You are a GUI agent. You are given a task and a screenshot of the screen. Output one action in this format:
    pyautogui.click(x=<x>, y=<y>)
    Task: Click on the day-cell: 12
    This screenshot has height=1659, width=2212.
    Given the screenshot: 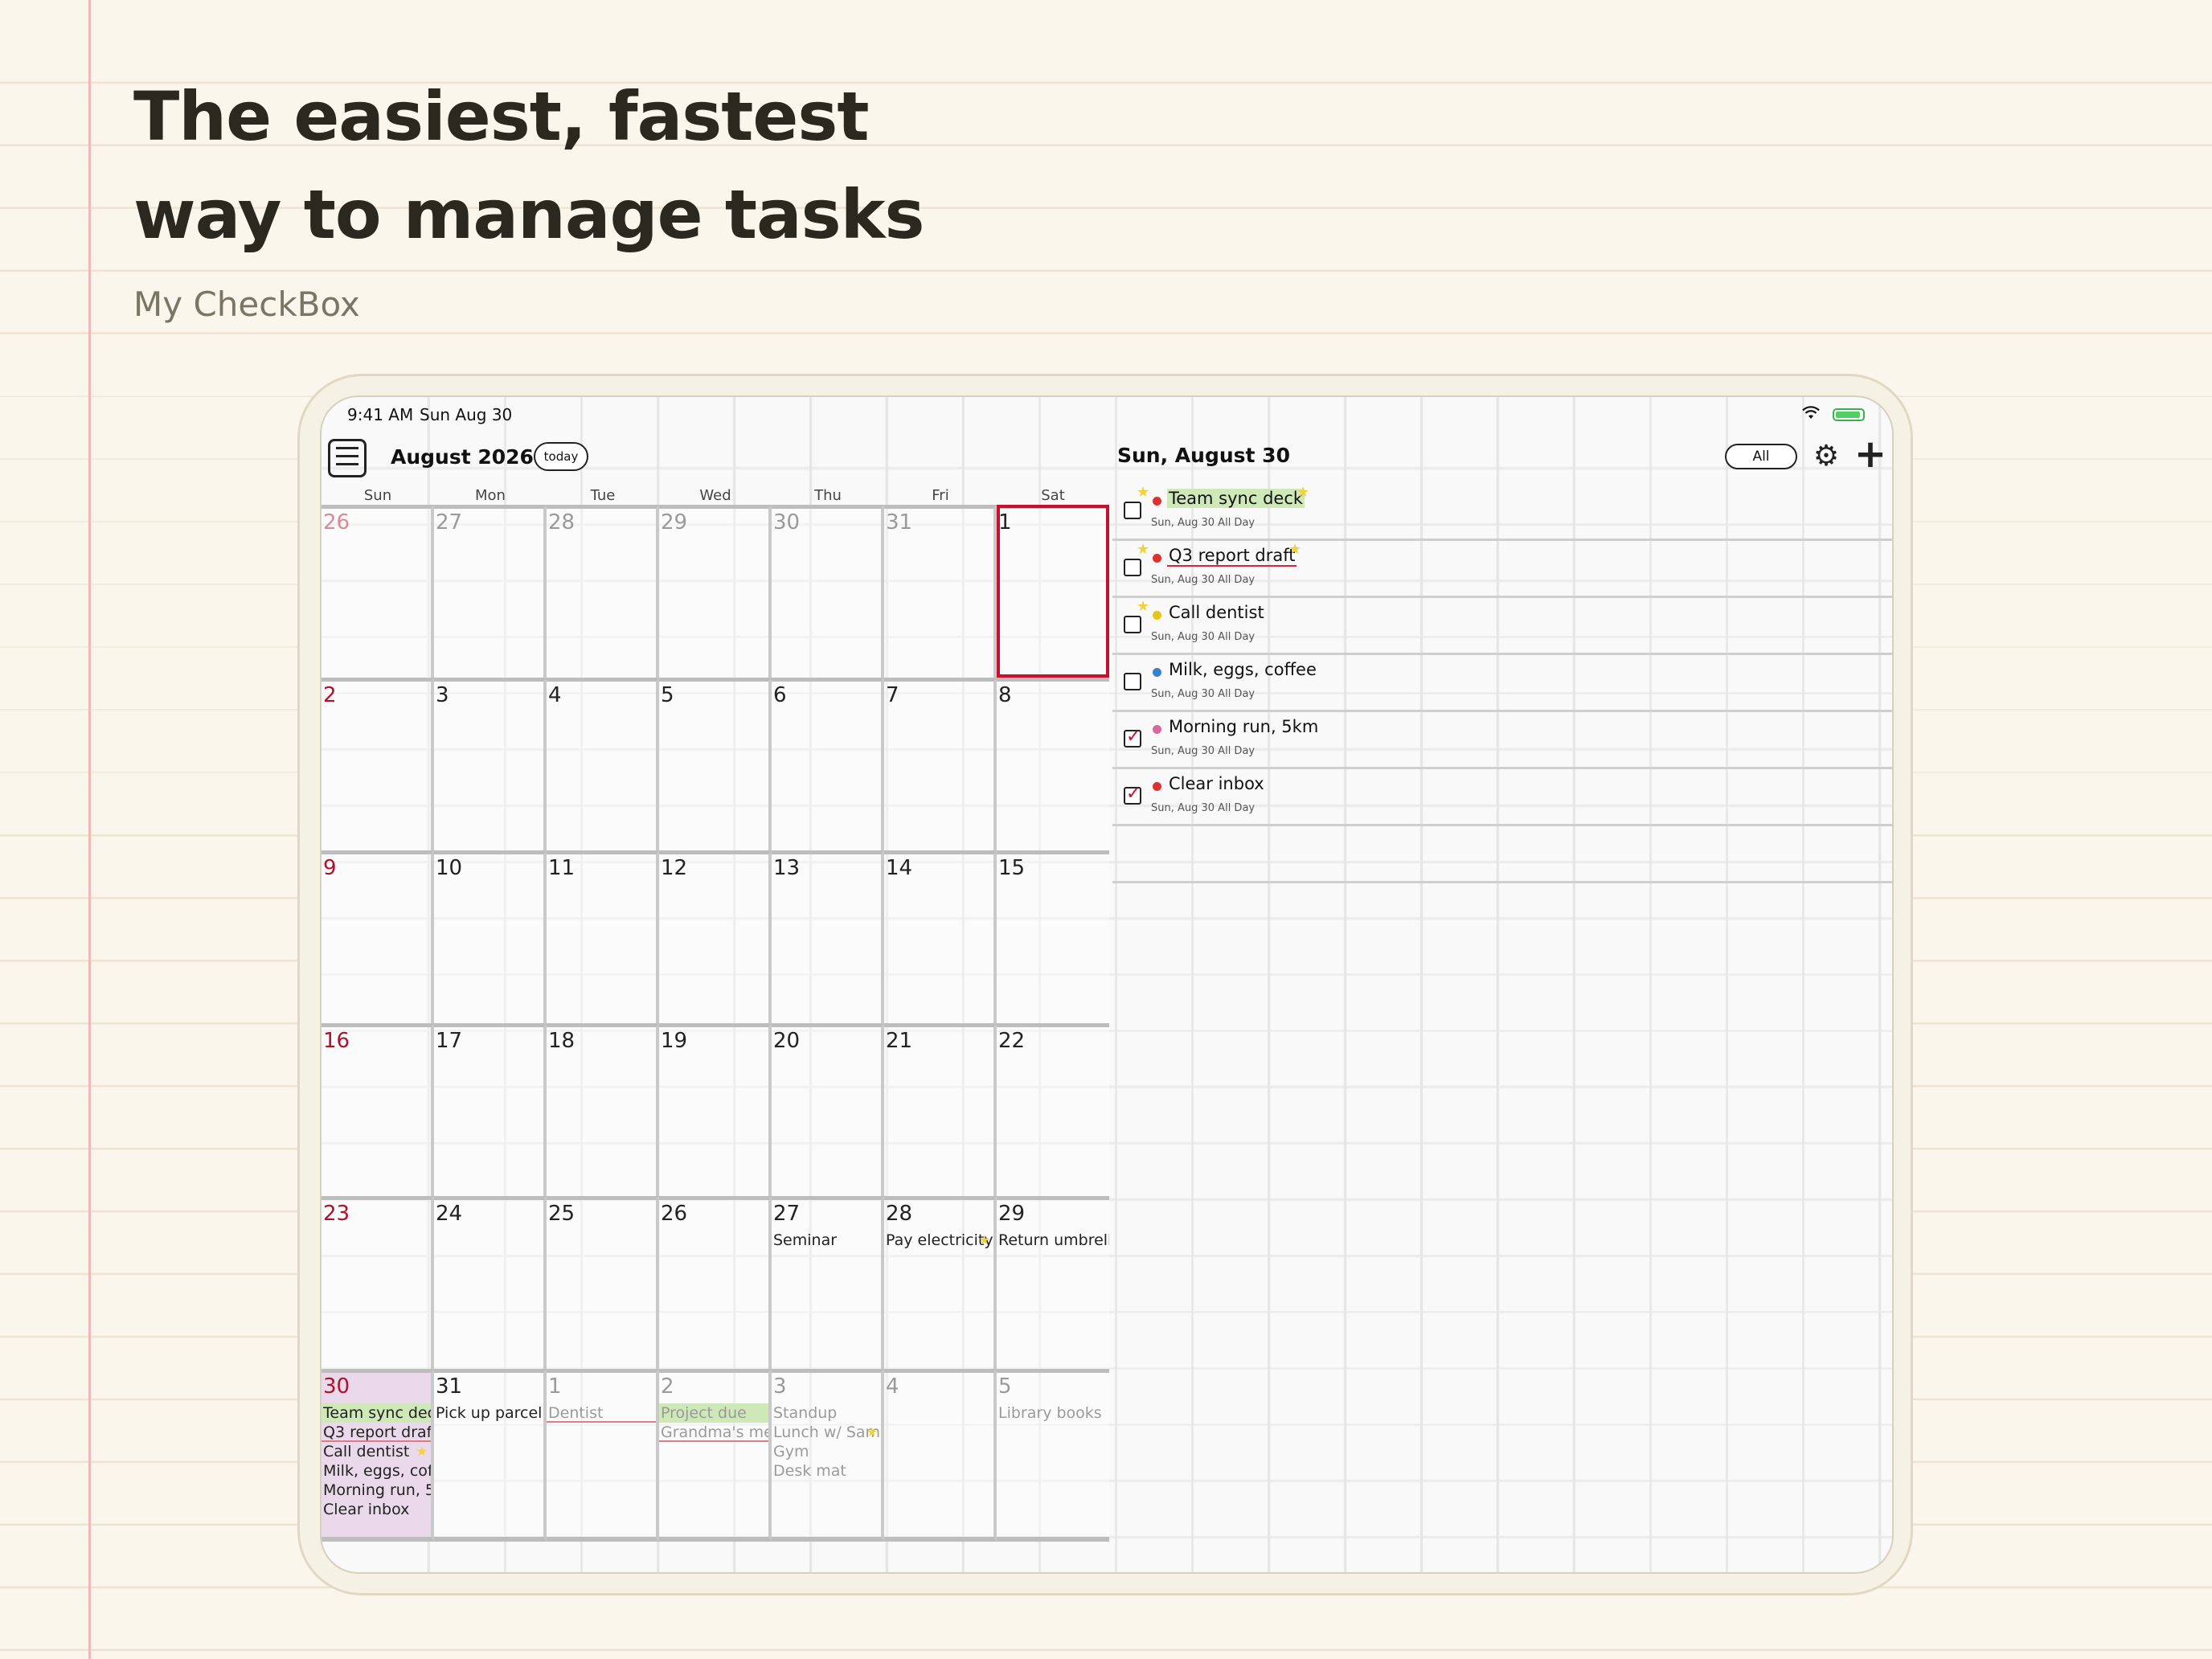 What is the action you would take?
    pyautogui.click(x=715, y=936)
    